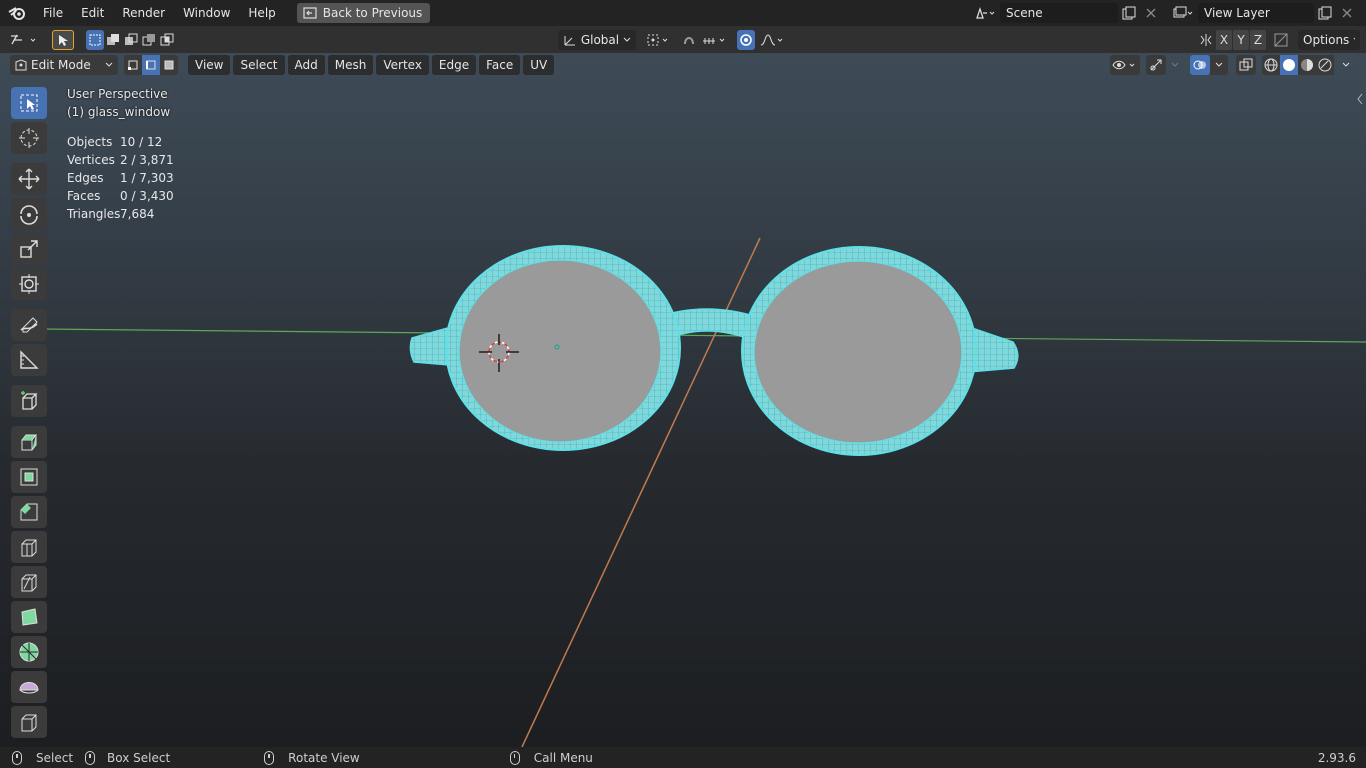  I want to click on sidebar-toggle-icon, so click(1360, 99).